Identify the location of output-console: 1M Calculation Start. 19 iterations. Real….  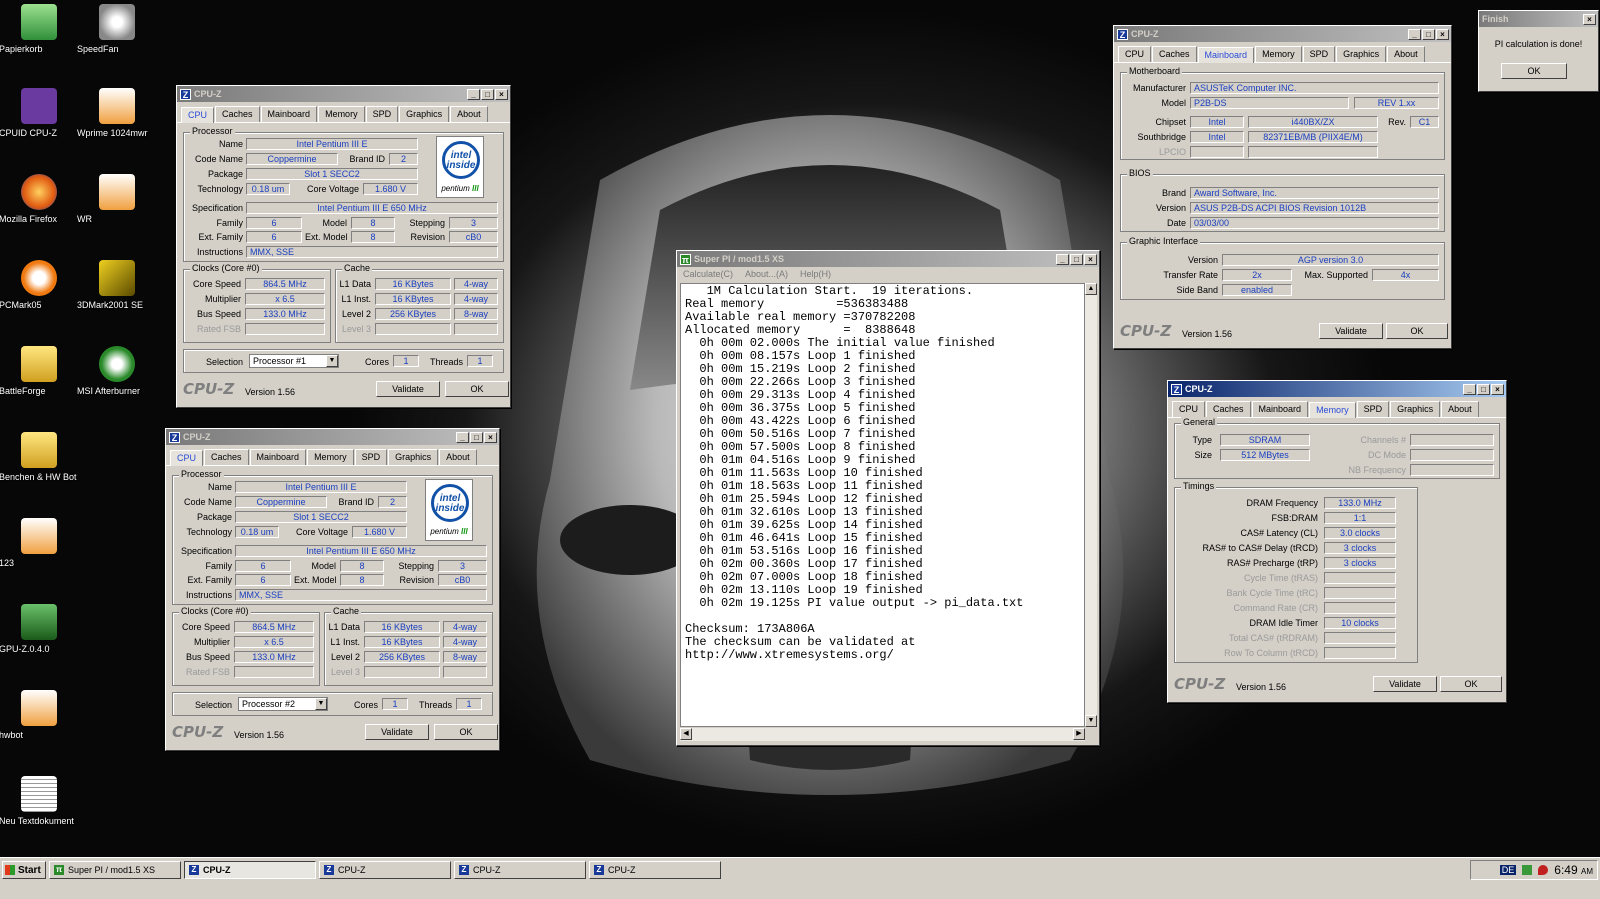
(882, 505).